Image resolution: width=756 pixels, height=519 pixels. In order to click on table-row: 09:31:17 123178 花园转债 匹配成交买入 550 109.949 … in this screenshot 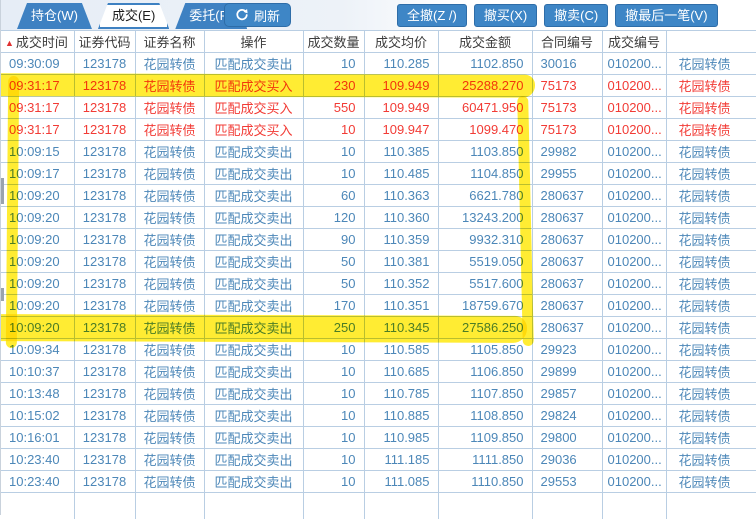, I will do `click(378, 108)`.